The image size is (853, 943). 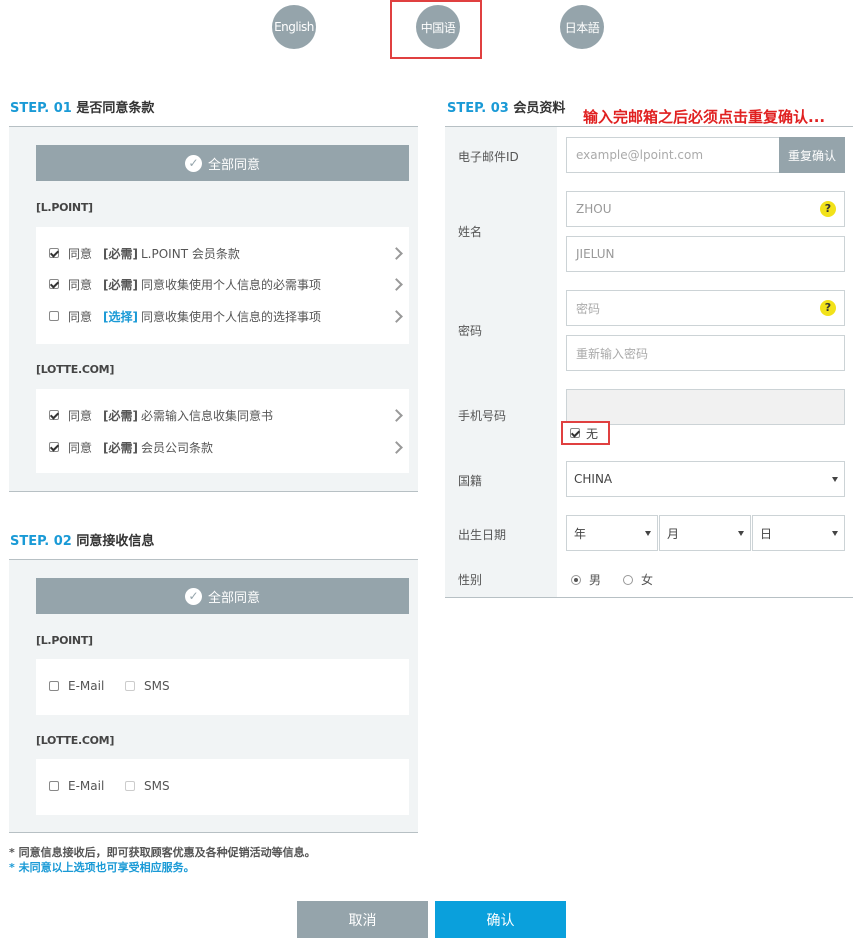 What do you see at coordinates (705, 254) in the screenshot?
I see `first-name-input: JIELUN` at bounding box center [705, 254].